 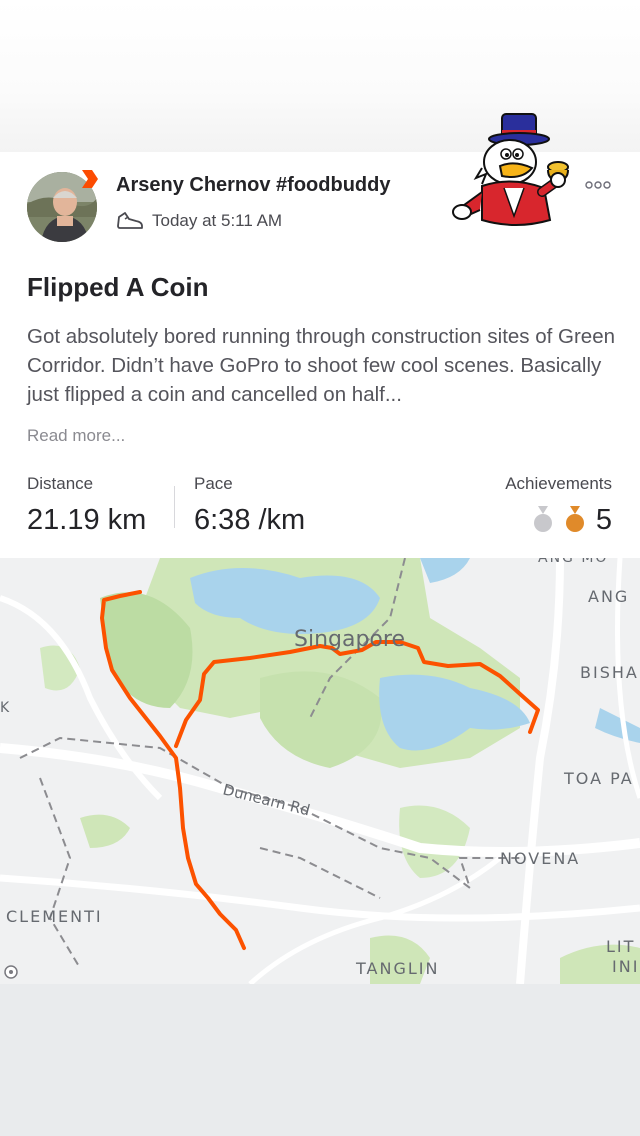 What do you see at coordinates (510, 169) in the screenshot?
I see `duck-mascot-sticker` at bounding box center [510, 169].